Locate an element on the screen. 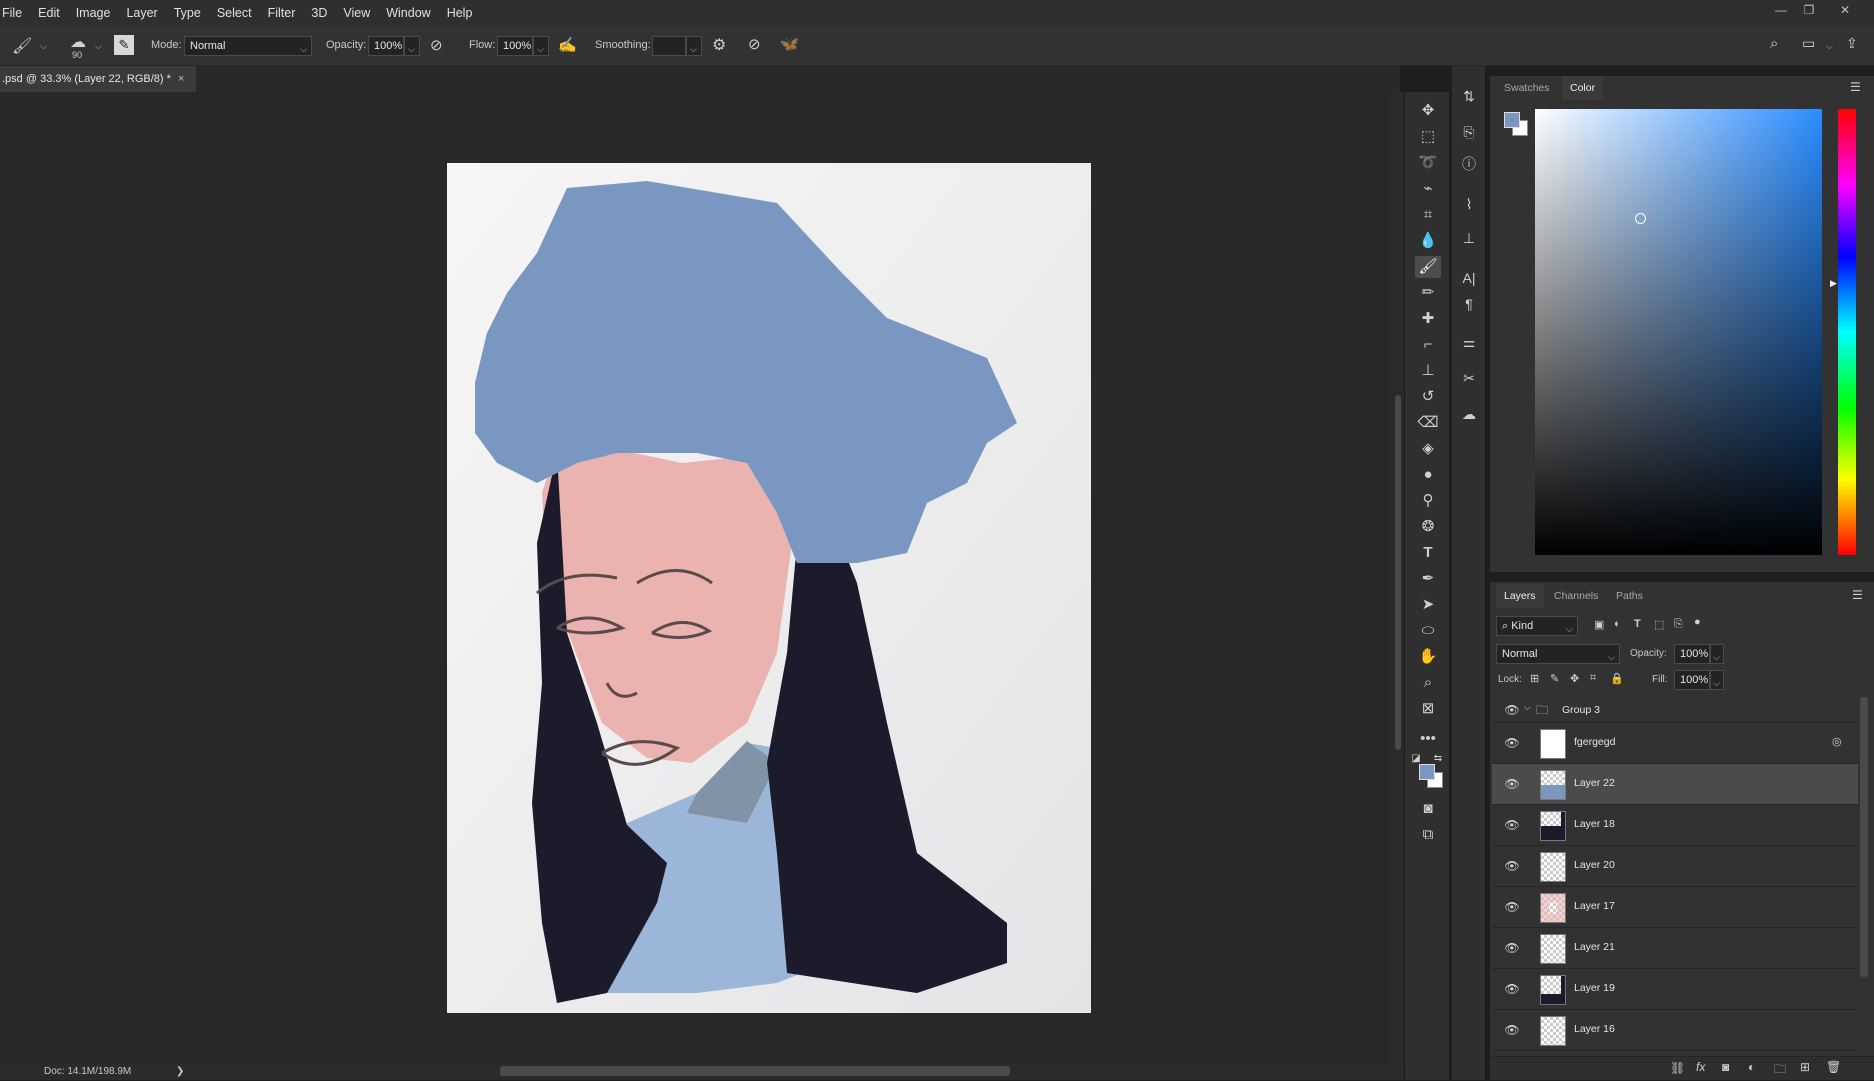  lock-all-icon: 🔒 is located at coordinates (1617, 678).